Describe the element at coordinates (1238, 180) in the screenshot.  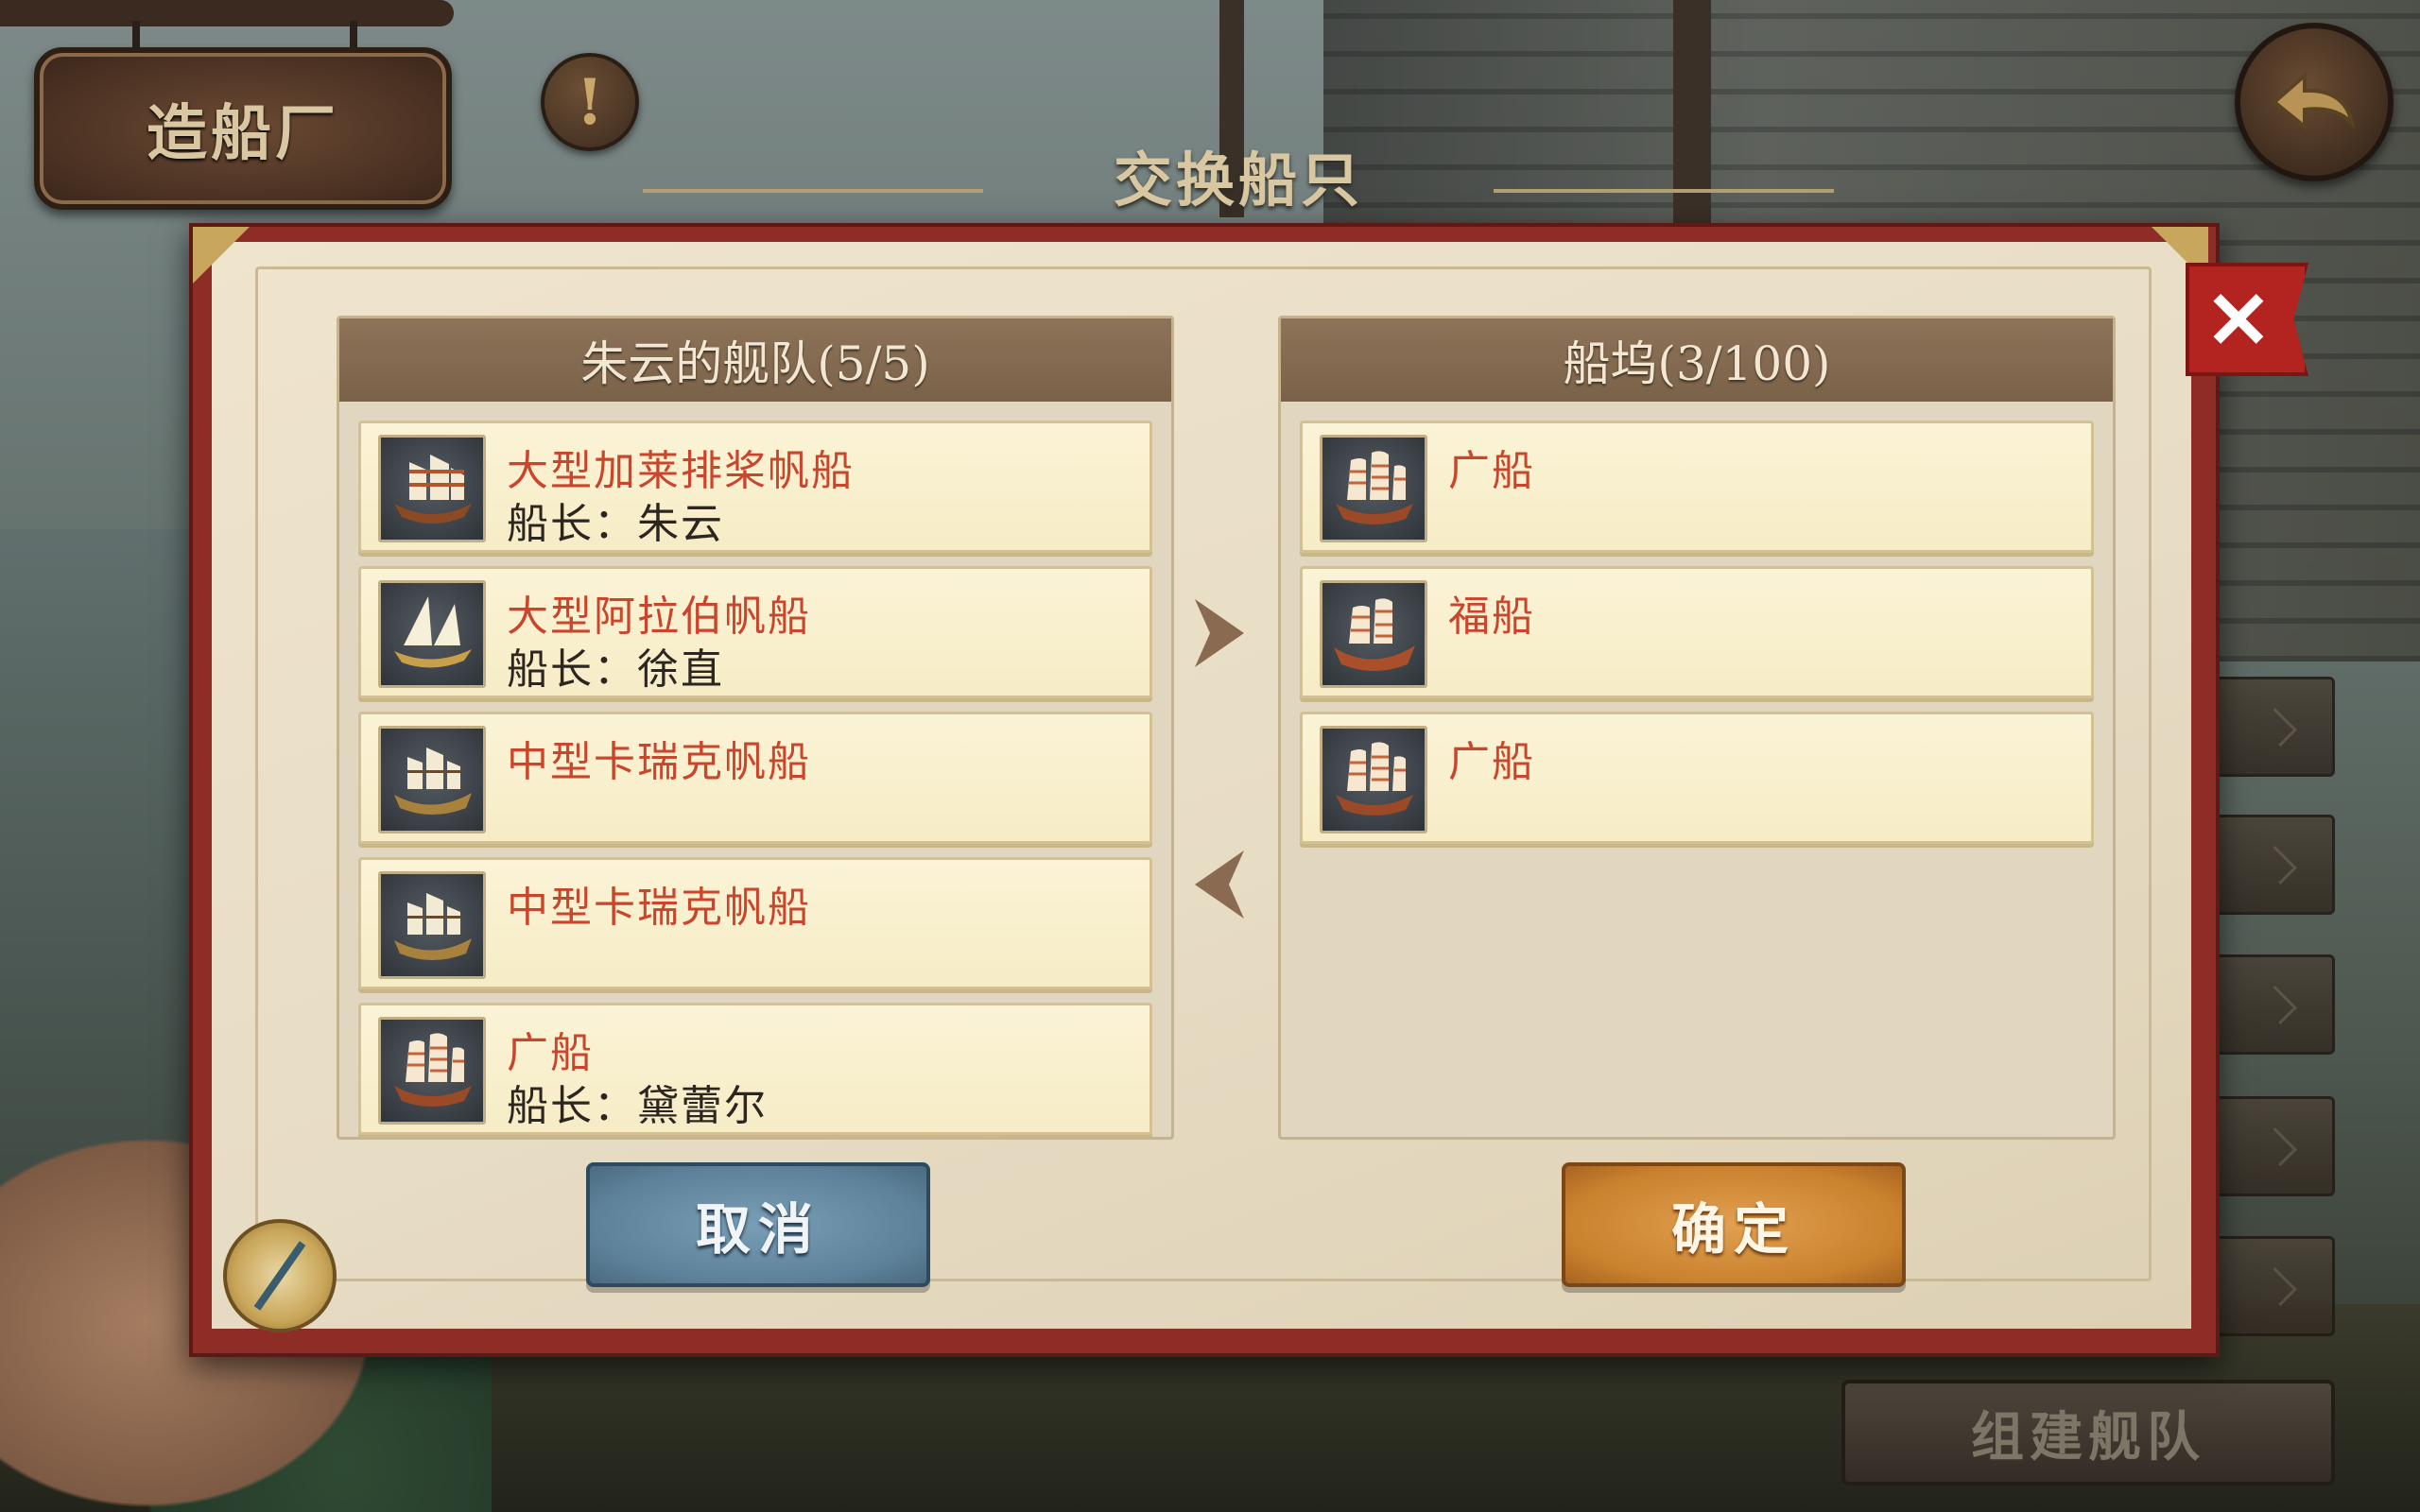
I see `dialog-title: 交换船只` at that location.